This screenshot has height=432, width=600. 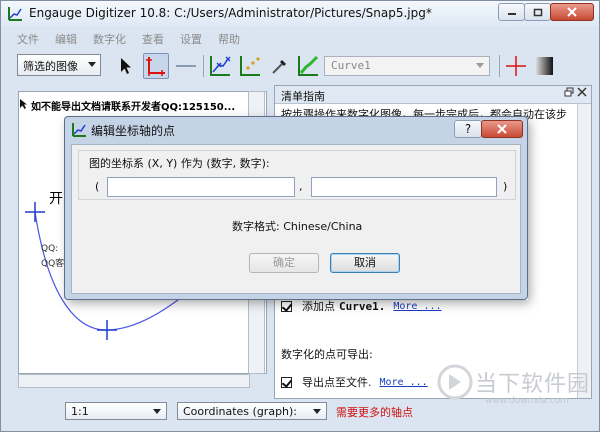 I want to click on checklist-title: 清单指南, so click(x=303, y=96).